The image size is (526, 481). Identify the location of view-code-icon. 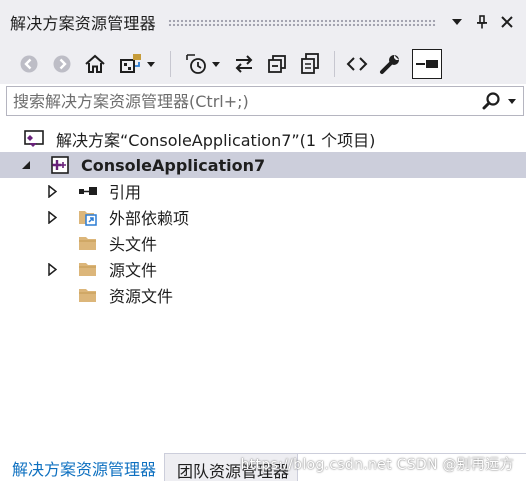
(357, 64).